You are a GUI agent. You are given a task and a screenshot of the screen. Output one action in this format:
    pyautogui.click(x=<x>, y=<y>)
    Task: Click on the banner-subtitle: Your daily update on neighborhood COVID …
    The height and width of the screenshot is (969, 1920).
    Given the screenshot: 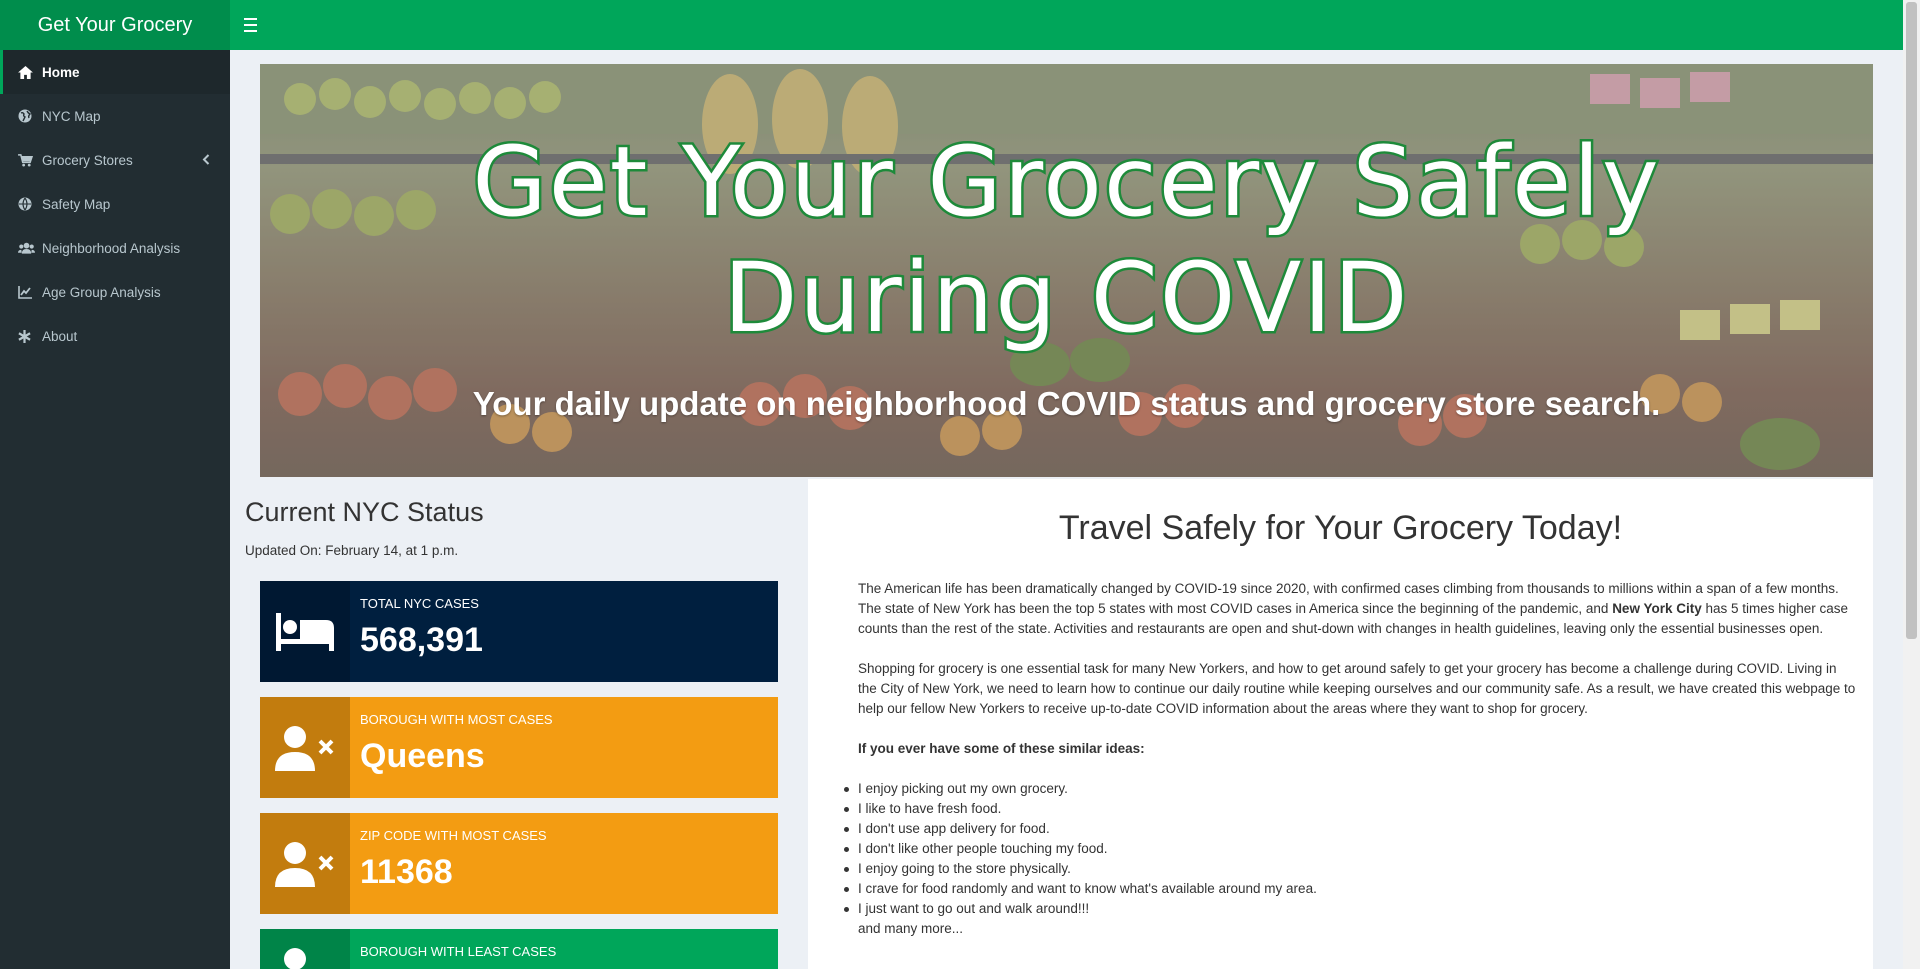 What is the action you would take?
    pyautogui.click(x=1066, y=403)
    